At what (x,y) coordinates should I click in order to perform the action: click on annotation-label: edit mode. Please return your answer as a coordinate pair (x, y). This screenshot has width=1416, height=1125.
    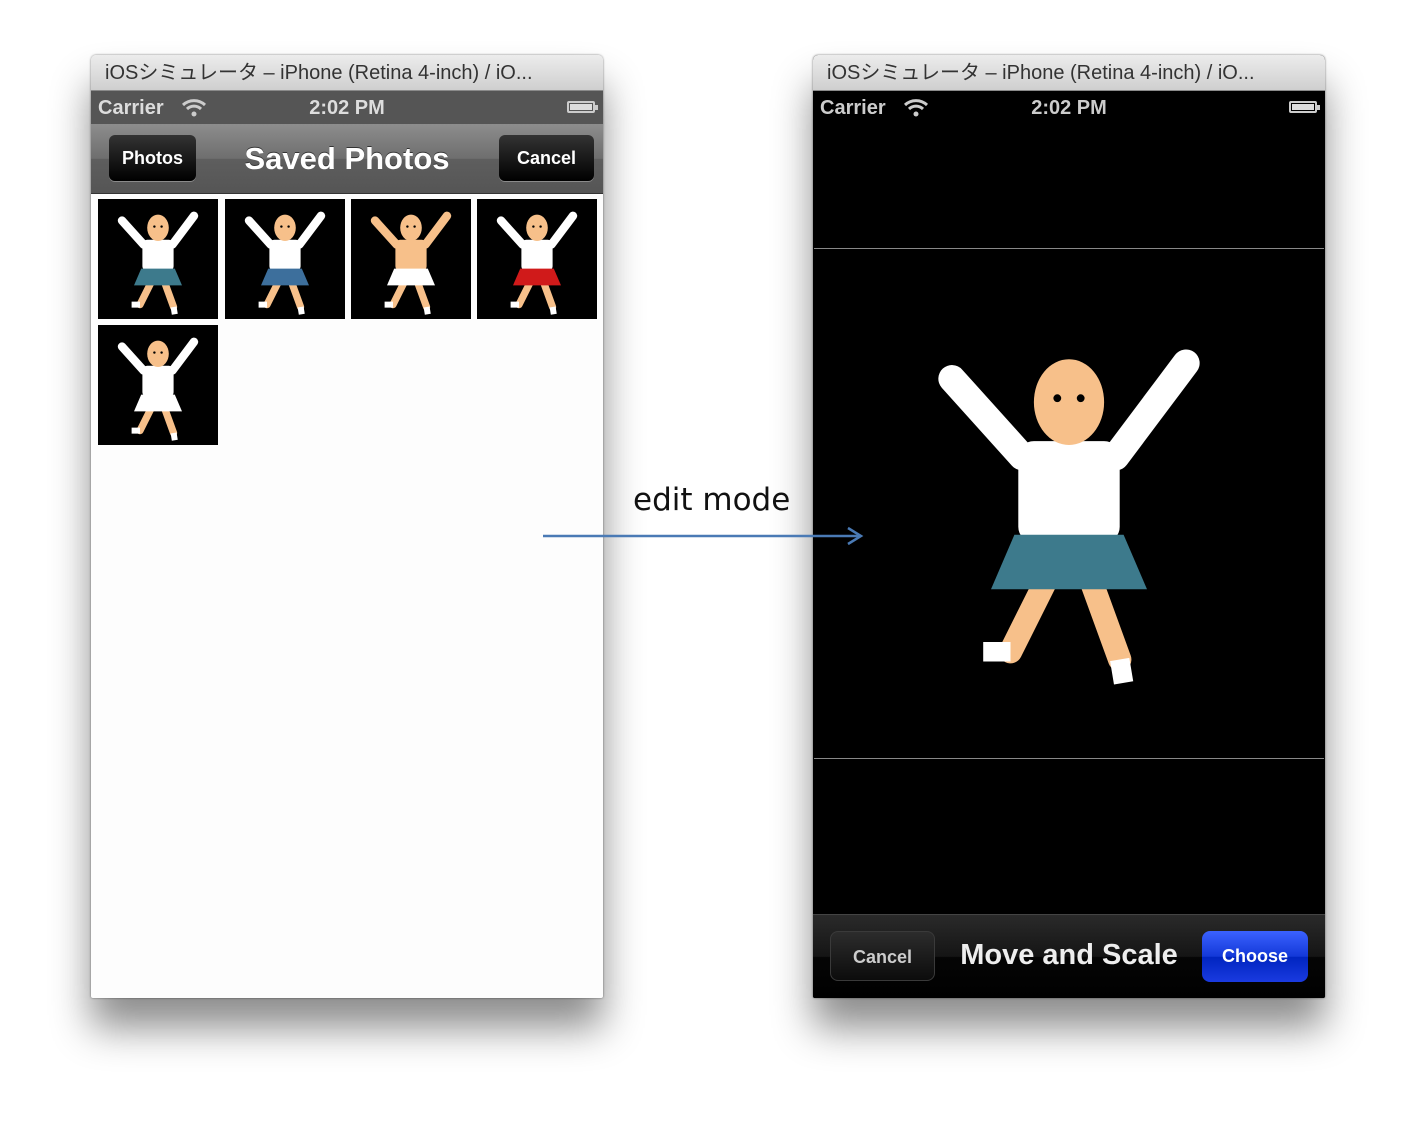
    Looking at the image, I should click on (712, 500).